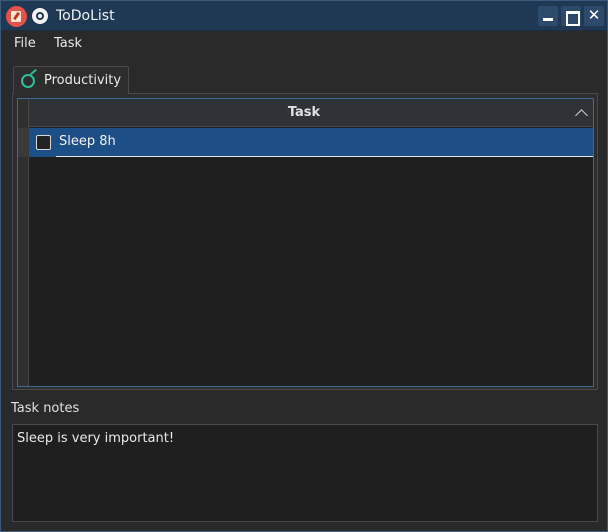 The image size is (608, 532). Describe the element at coordinates (83, 80) in the screenshot. I see `tab-label: Productivity` at that location.